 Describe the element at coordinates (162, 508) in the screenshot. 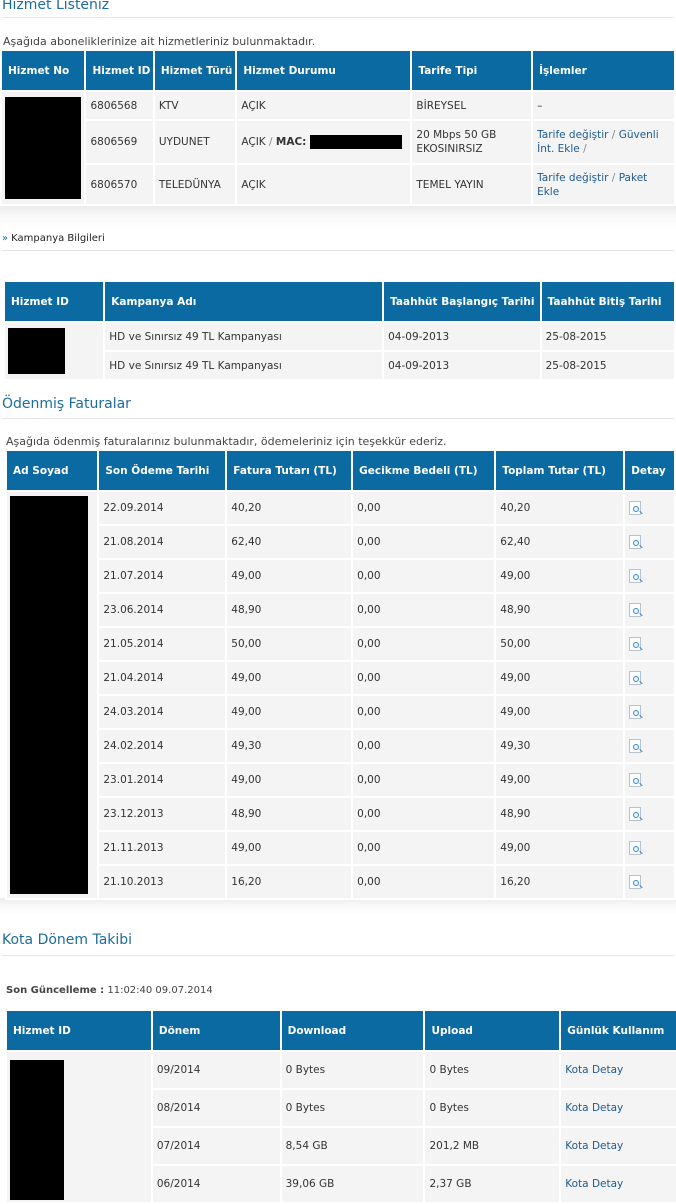

I see `date-cell: 22.09.2014` at that location.